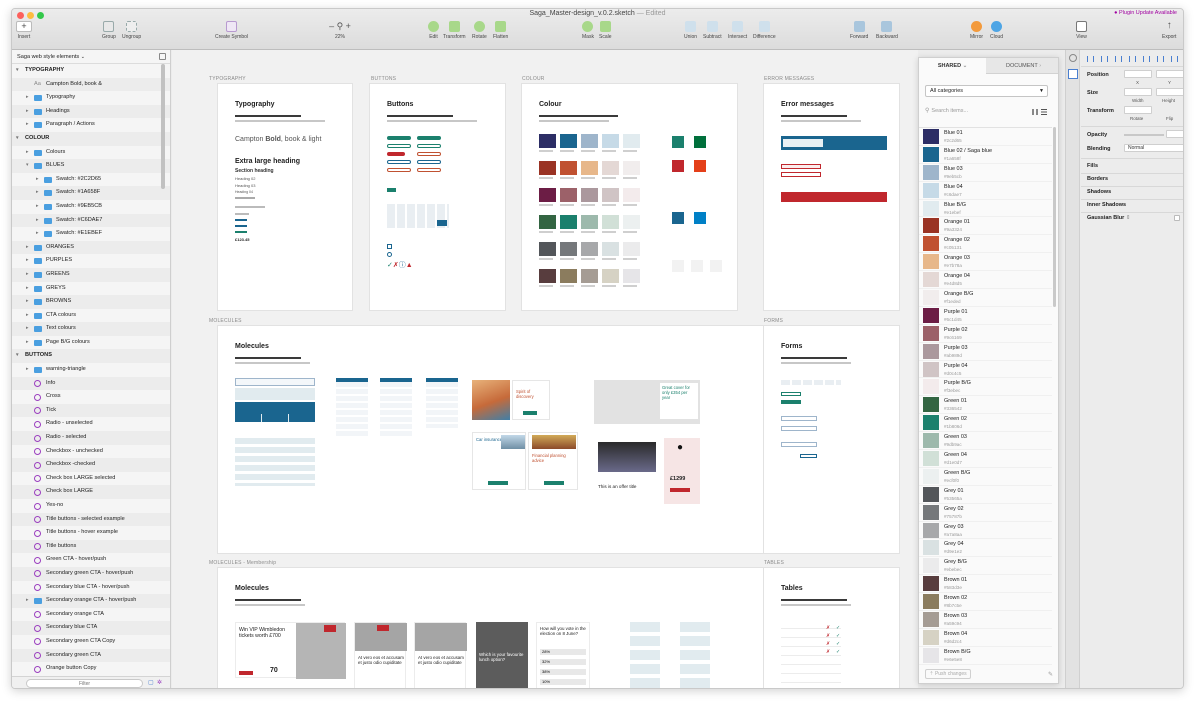 This screenshot has height=707, width=1200. I want to click on list-view-icon, so click(1044, 112).